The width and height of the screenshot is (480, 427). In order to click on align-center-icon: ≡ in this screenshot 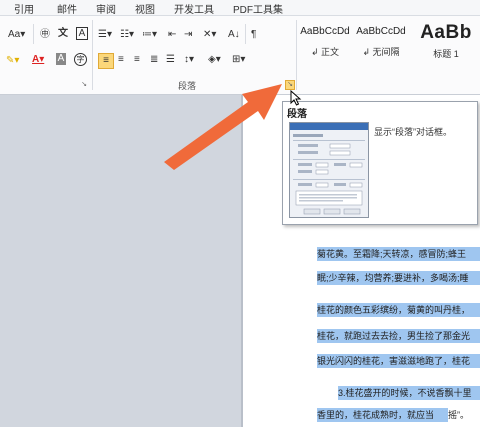, I will do `click(121, 60)`.